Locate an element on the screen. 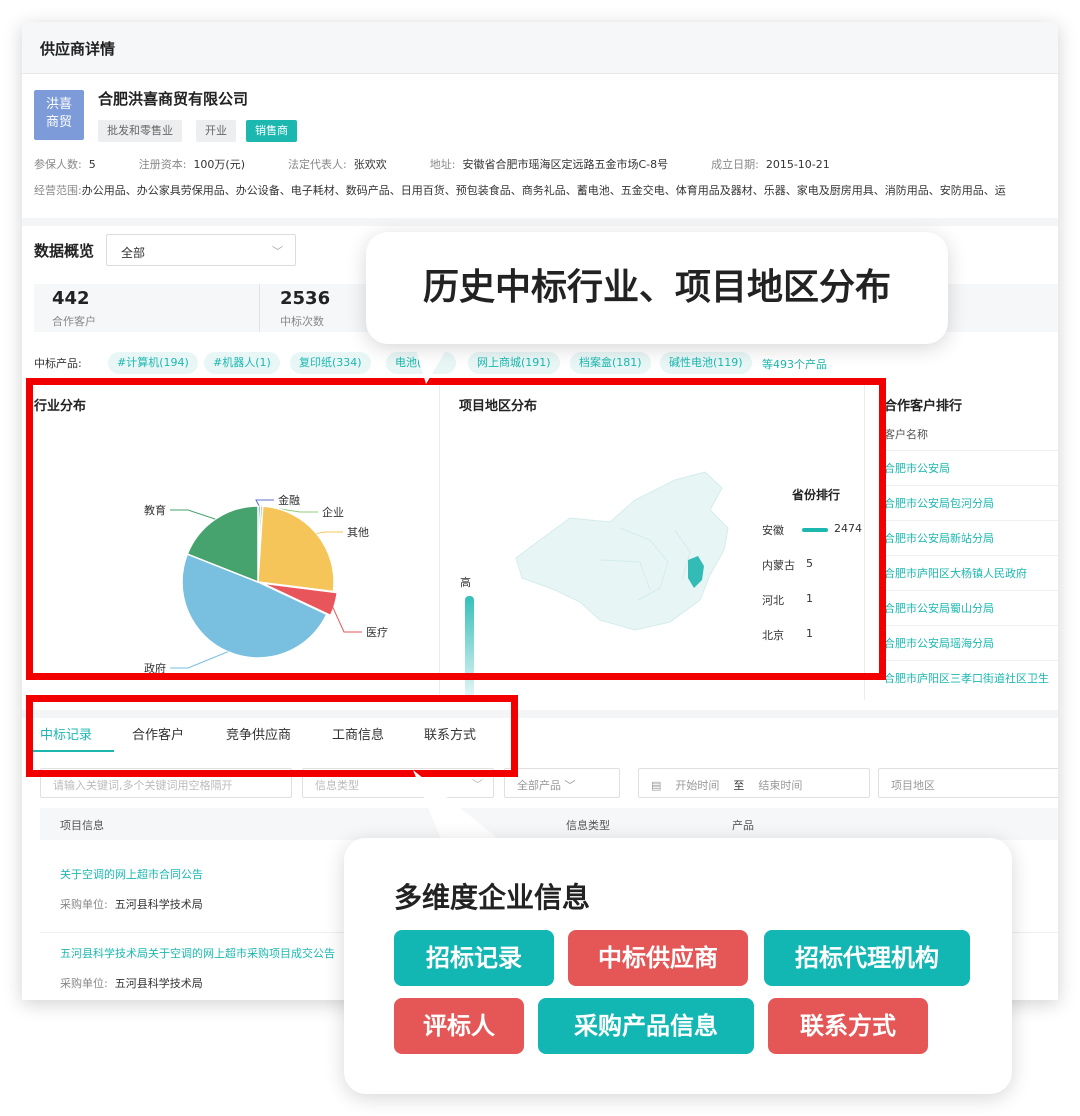 This screenshot has width=1080, height=1116. region-placeholder: 项目地区 is located at coordinates (913, 785).